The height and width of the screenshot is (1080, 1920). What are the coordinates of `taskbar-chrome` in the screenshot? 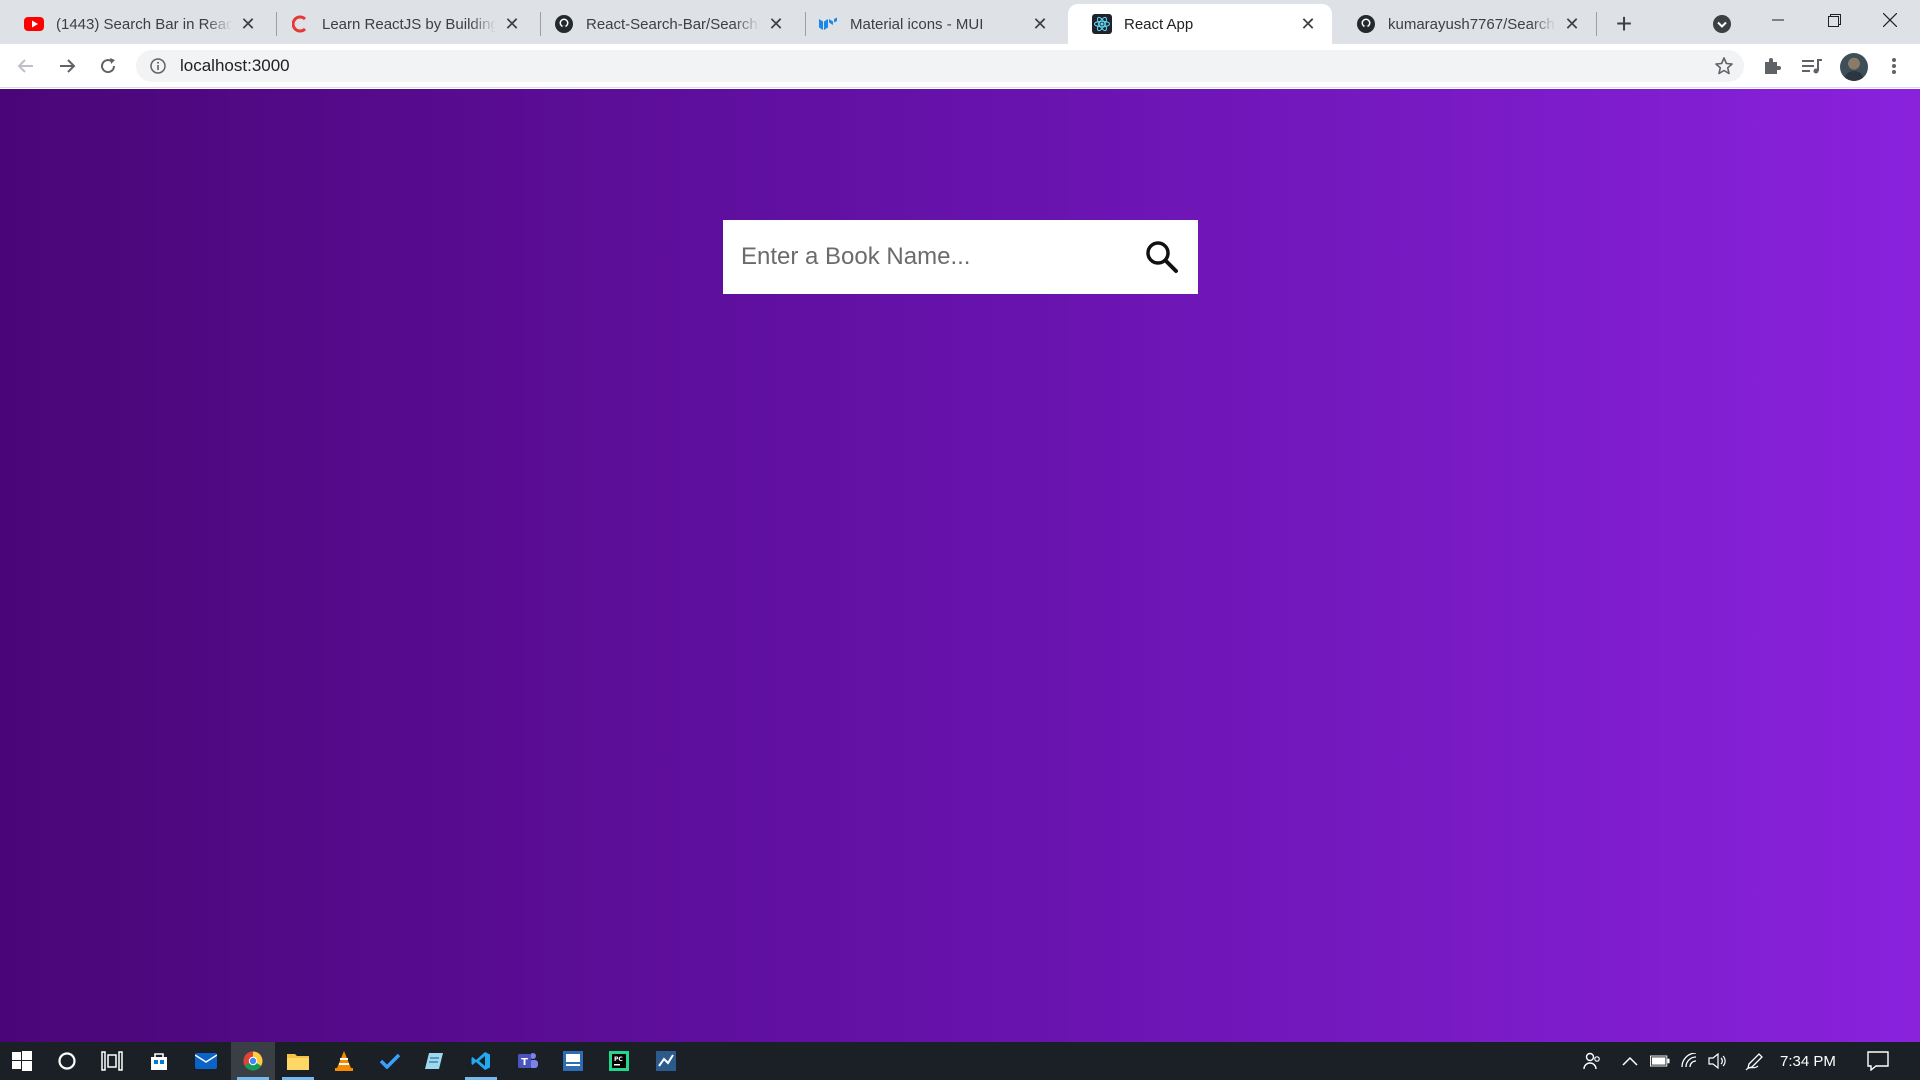 It's located at (253, 1061).